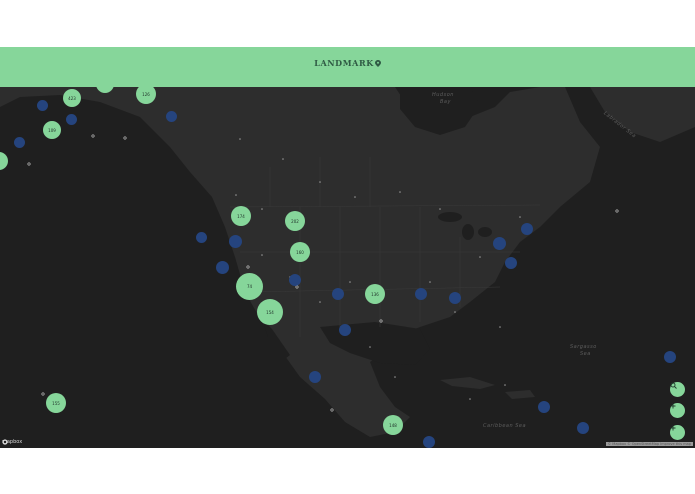 The height and width of the screenshot is (494, 695). I want to click on cluster-marker: 160, so click(300, 252).